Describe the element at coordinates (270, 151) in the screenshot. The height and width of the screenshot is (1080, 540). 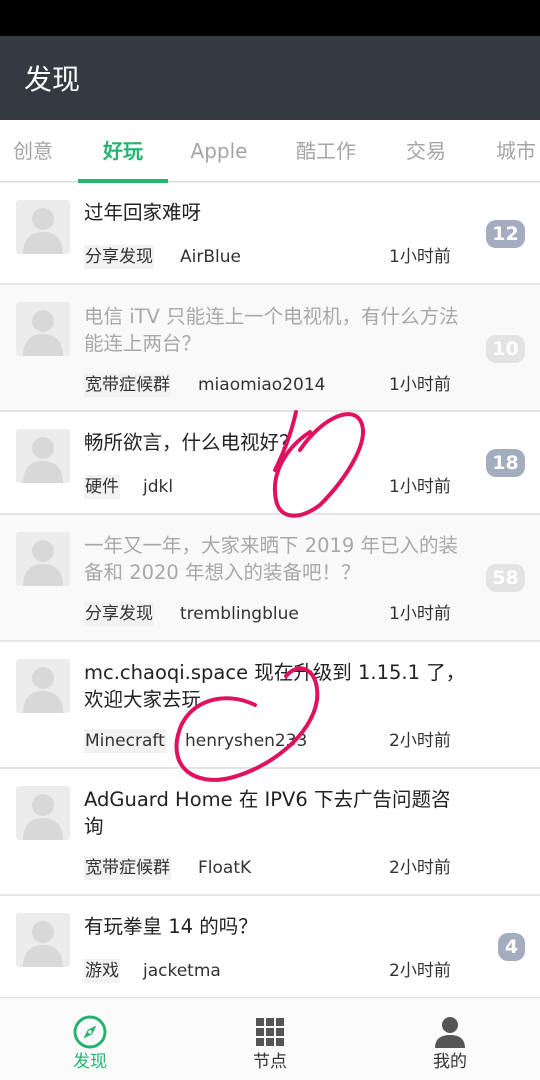
I see `tab-bar: 创意 好玩 Apple 酷工作 交易 城市` at that location.